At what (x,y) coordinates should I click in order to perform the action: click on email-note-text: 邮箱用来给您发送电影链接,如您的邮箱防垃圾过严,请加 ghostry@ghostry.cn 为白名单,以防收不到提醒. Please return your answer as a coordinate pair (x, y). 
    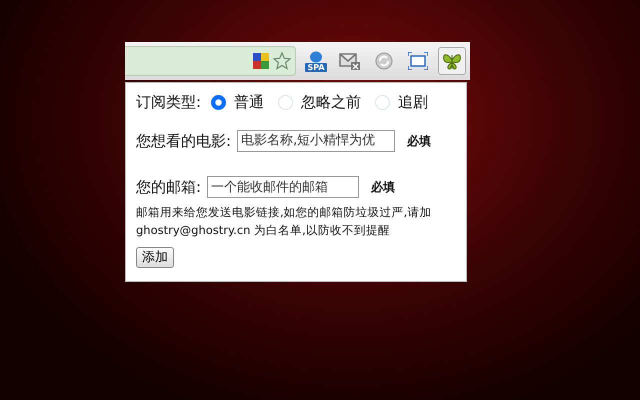
    Looking at the image, I should click on (284, 221).